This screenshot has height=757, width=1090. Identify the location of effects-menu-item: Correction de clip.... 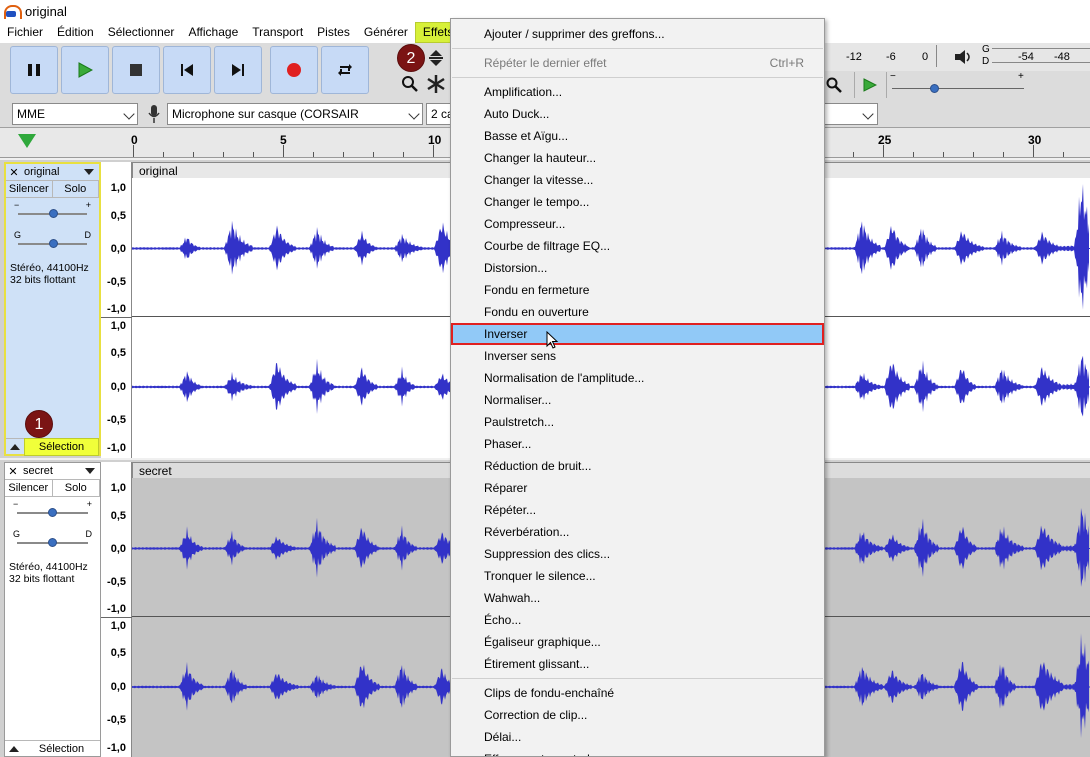
(637, 715).